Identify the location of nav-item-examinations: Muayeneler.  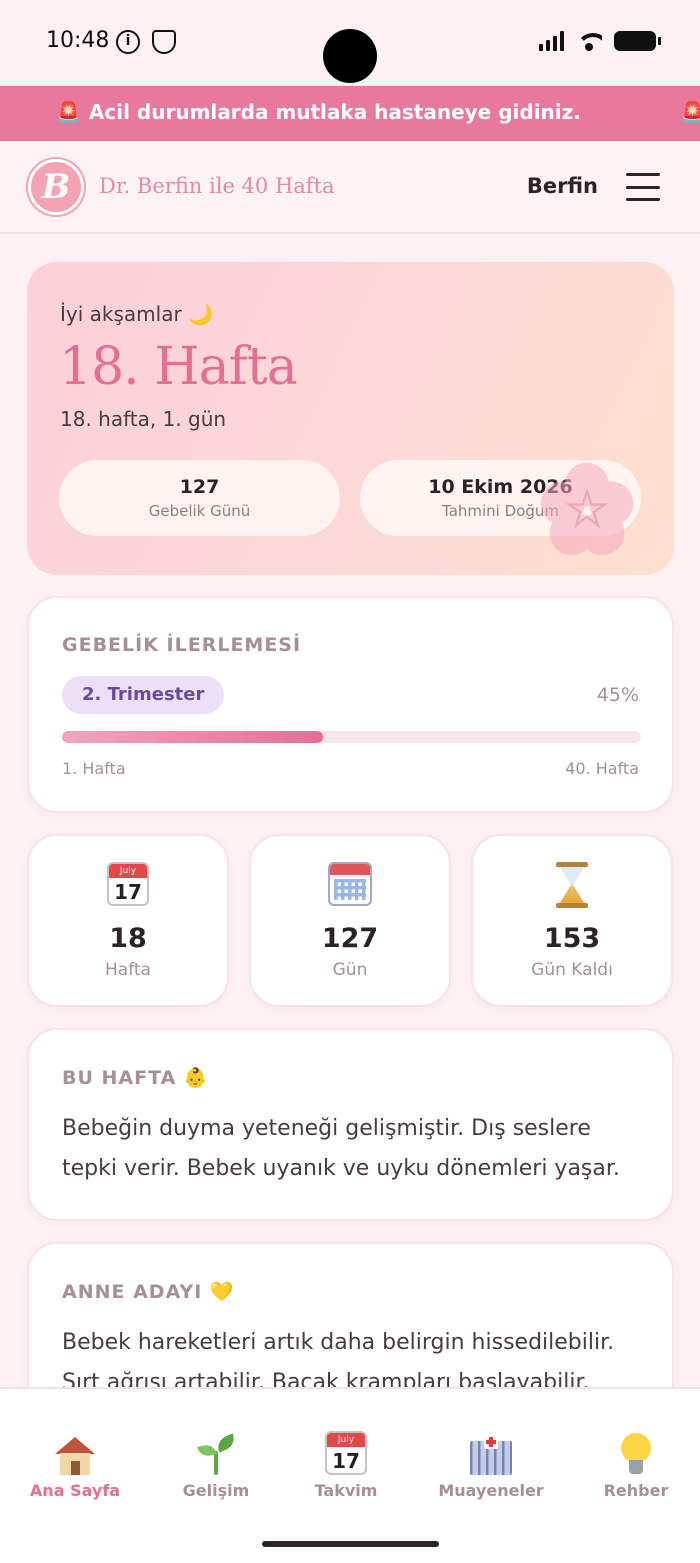
(491, 1464).